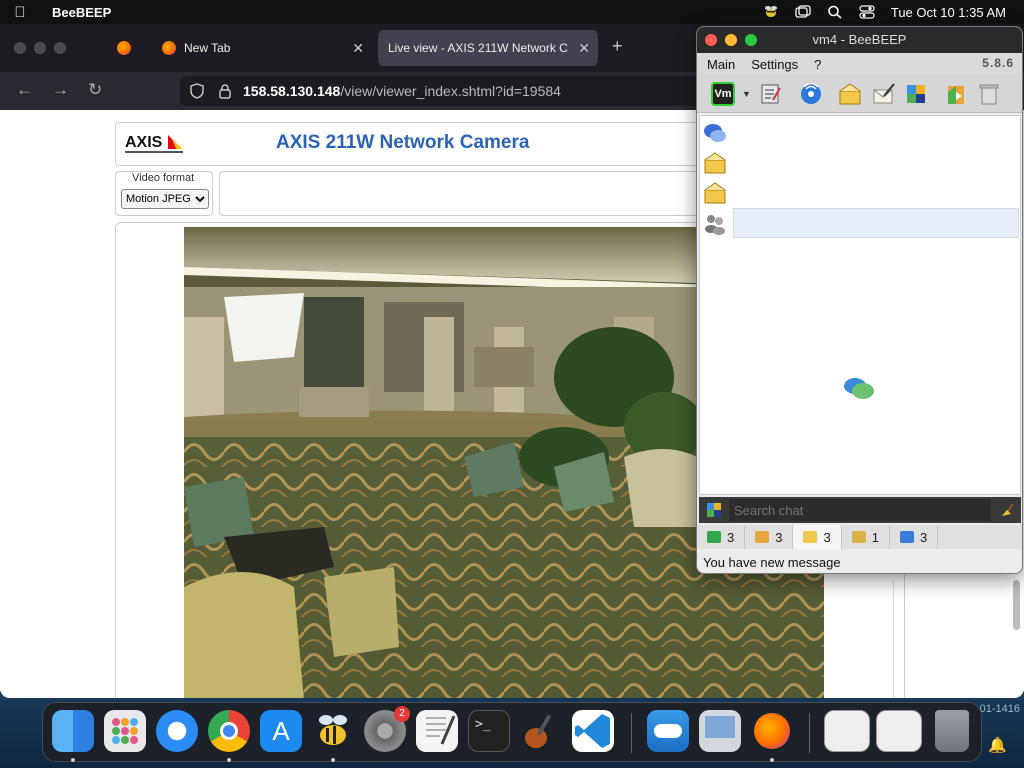 Image resolution: width=1024 pixels, height=768 pixels. I want to click on search-icon, so click(835, 12).